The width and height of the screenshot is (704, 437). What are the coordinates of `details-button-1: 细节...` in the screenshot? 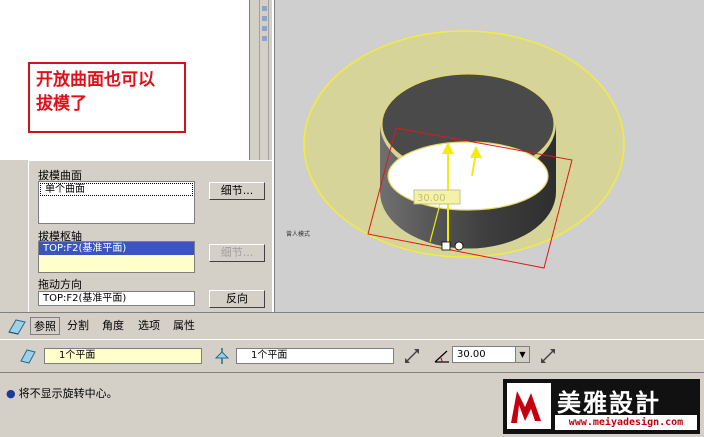 It's located at (237, 191).